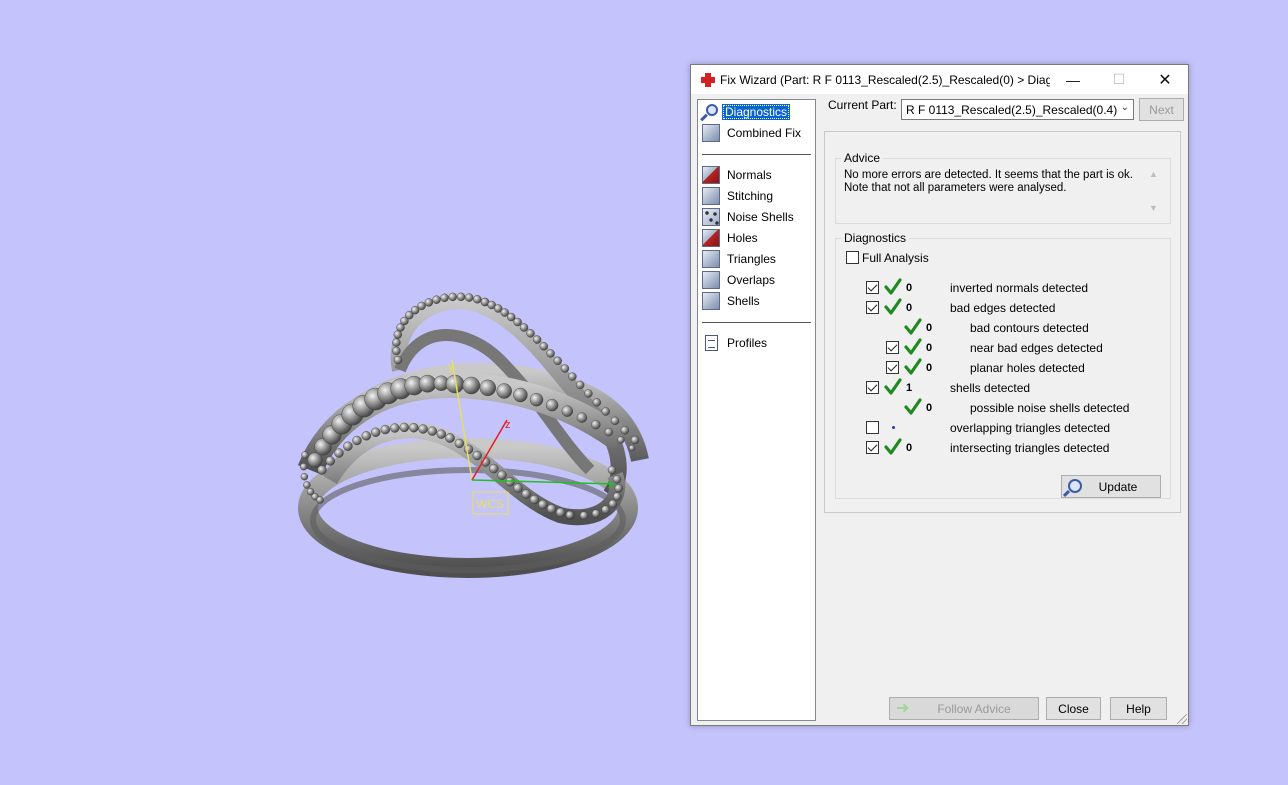 This screenshot has width=1288, height=785. What do you see at coordinates (750, 196) in the screenshot?
I see `nav-label: Stitching` at bounding box center [750, 196].